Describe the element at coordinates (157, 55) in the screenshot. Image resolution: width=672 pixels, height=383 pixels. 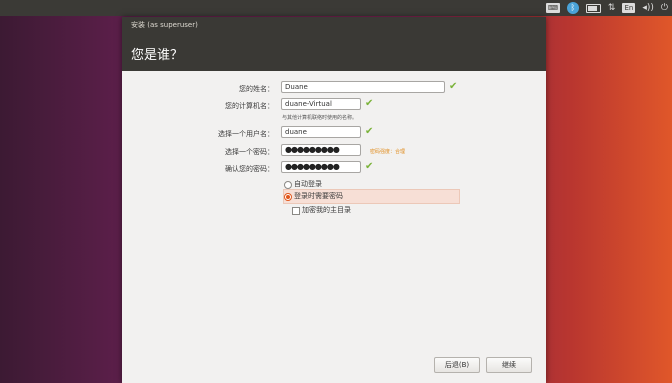
I see `page-title: 您是谁？` at that location.